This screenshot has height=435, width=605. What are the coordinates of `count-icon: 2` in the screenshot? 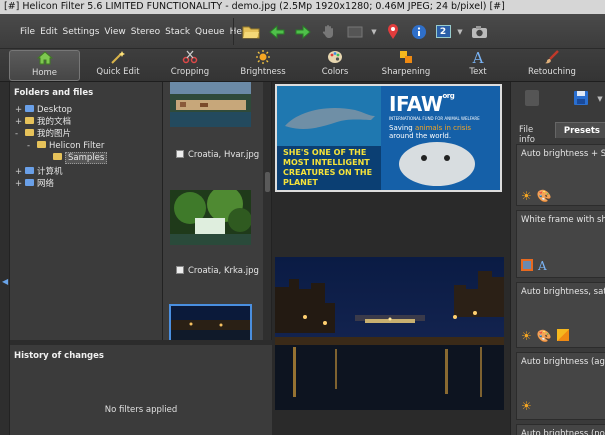 It's located at (443, 32).